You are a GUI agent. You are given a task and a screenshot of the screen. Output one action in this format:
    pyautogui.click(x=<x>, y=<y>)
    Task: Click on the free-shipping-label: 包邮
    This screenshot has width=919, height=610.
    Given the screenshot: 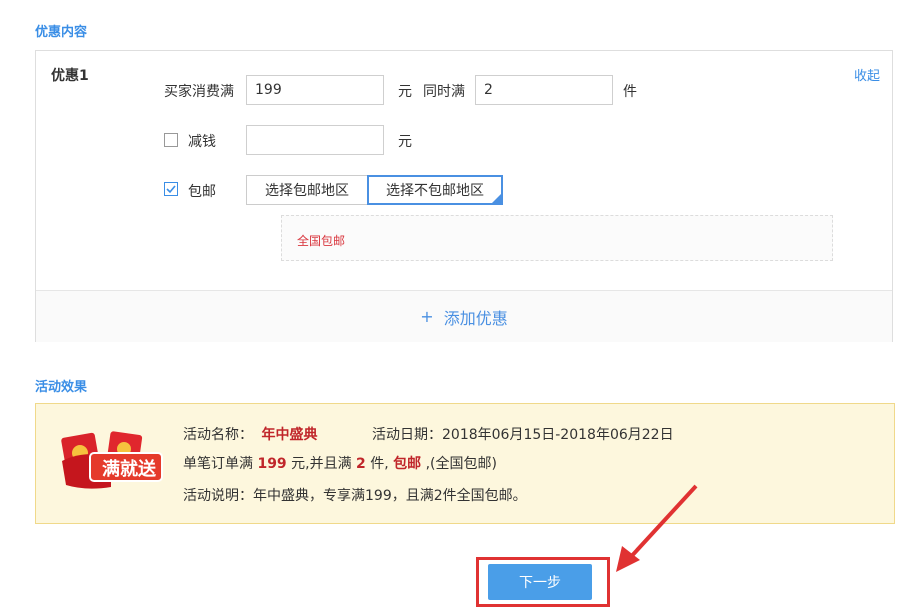 What is the action you would take?
    pyautogui.click(x=202, y=192)
    